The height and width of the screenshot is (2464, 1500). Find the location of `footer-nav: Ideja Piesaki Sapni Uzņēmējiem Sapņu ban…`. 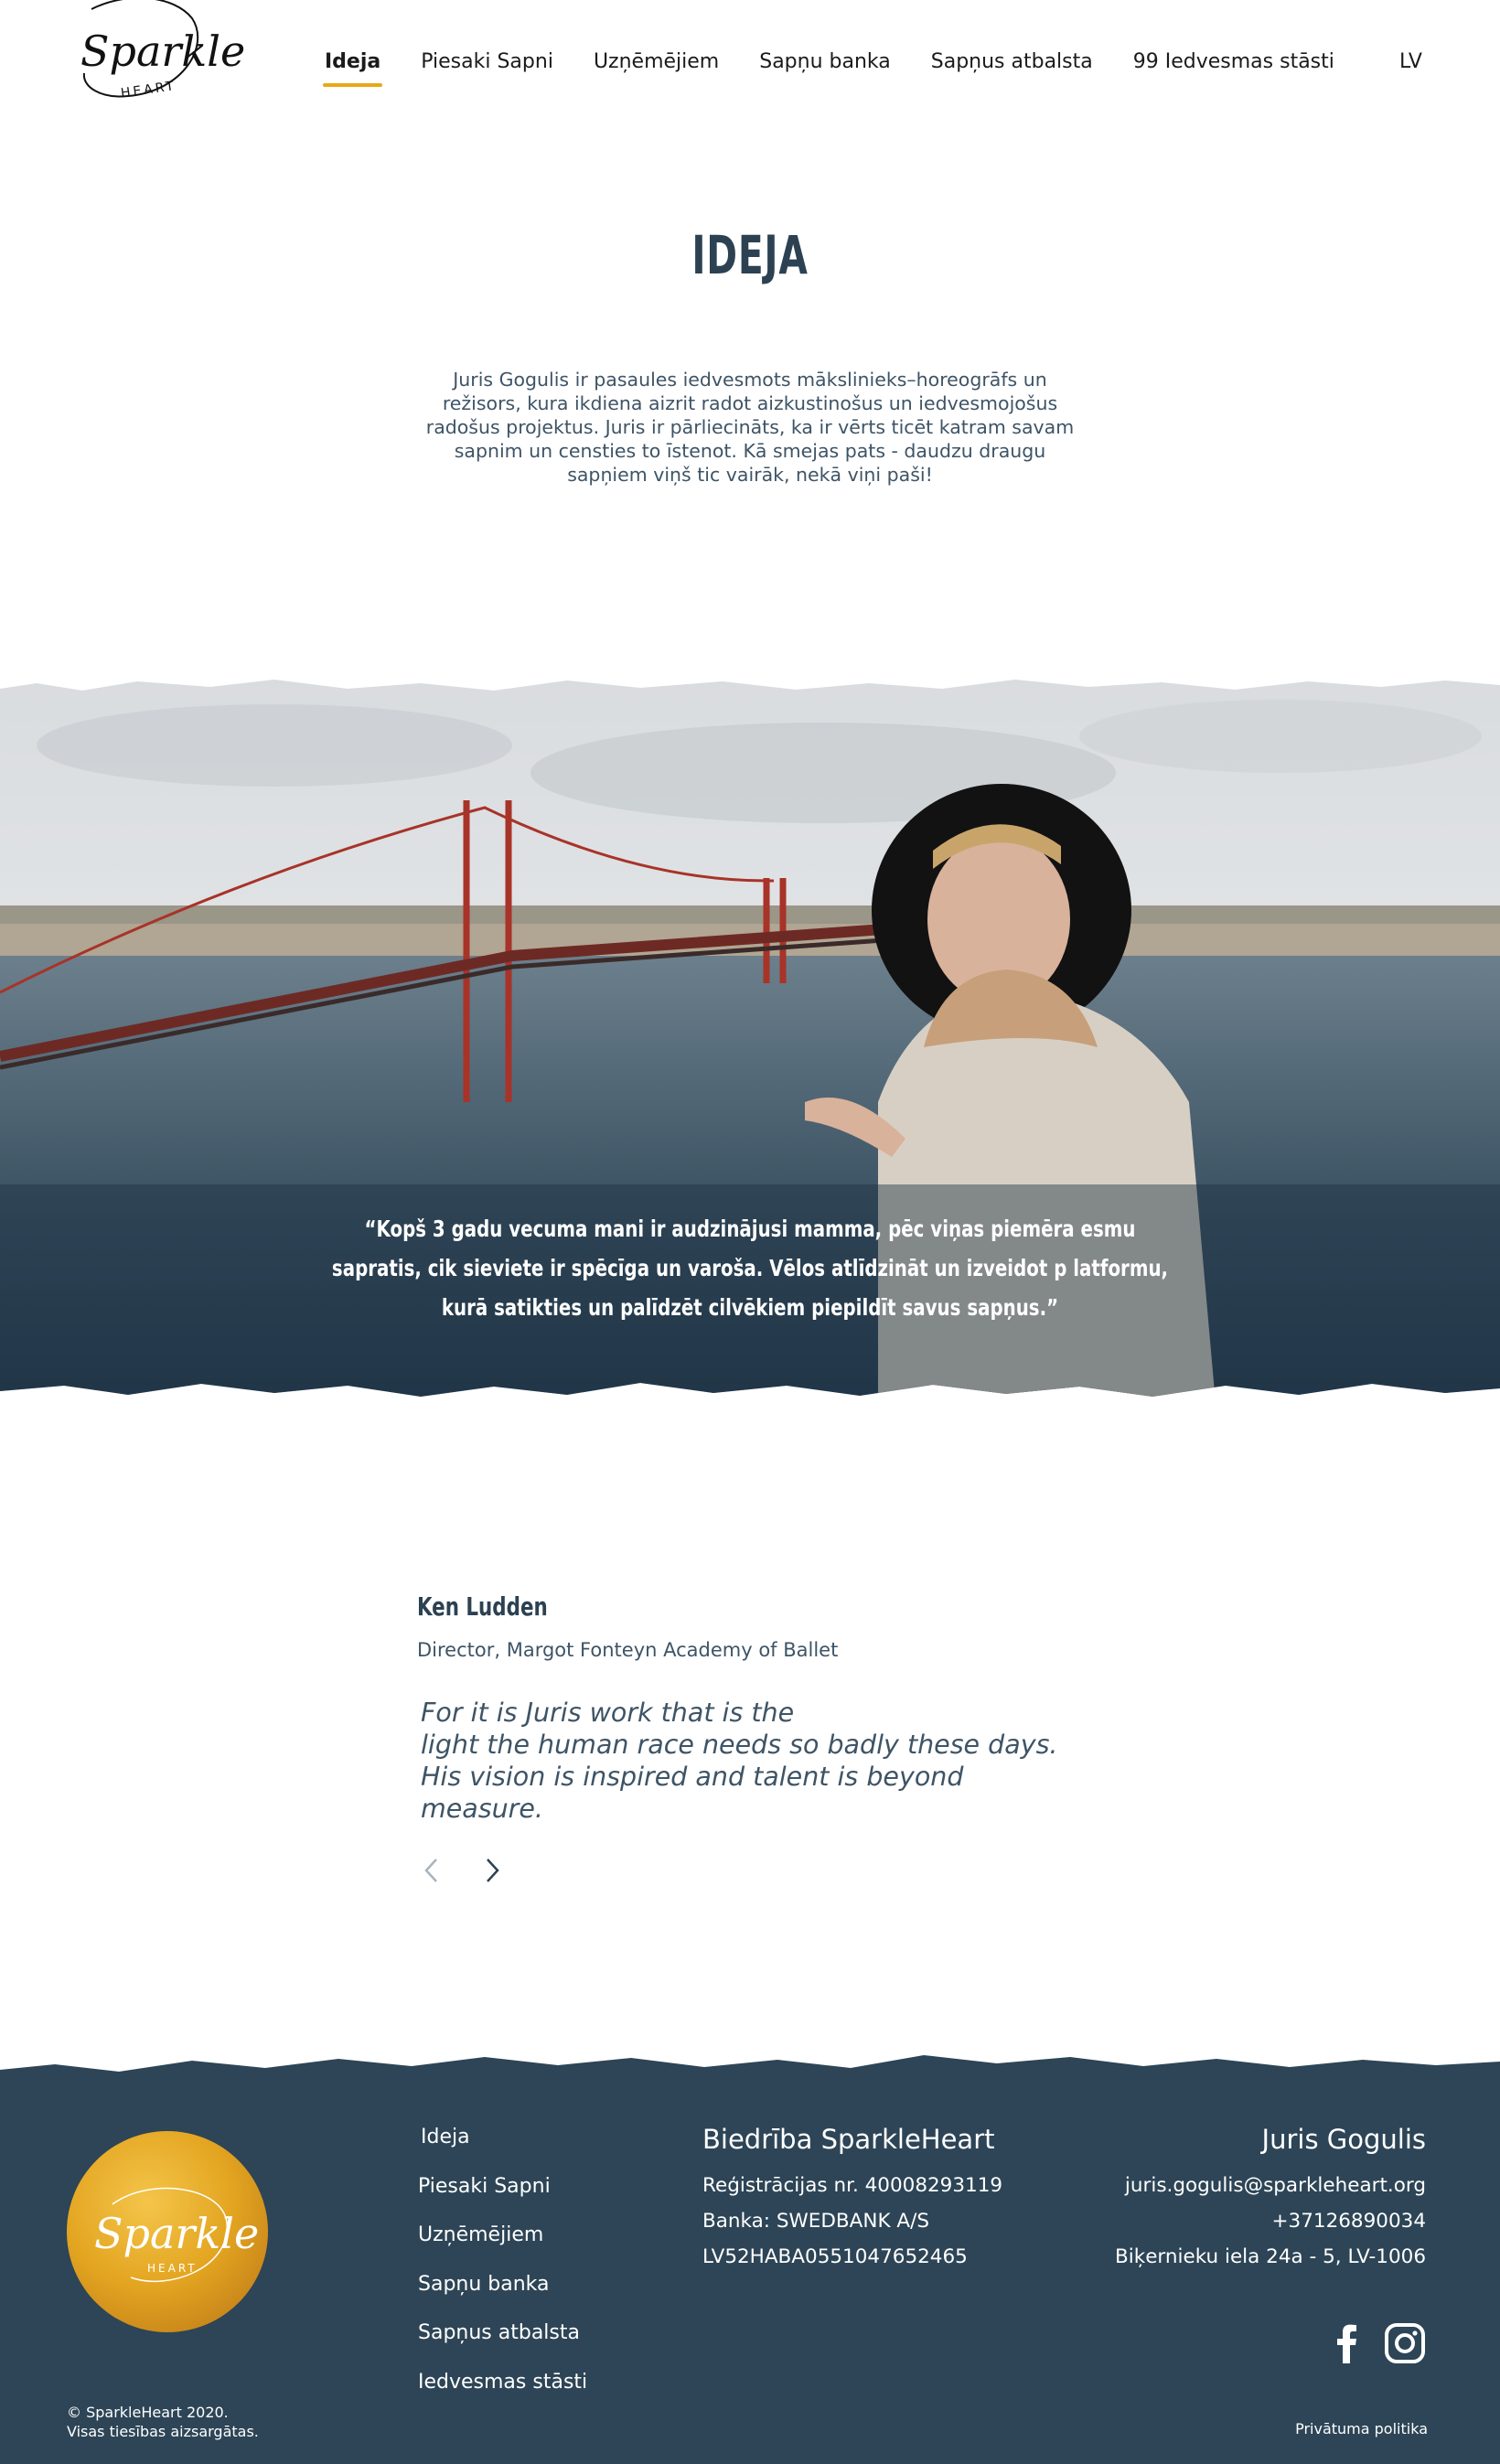

footer-nav: Ideja Piesaki Sapni Uzņēmējiem Sapņu ban… is located at coordinates (502, 2270).